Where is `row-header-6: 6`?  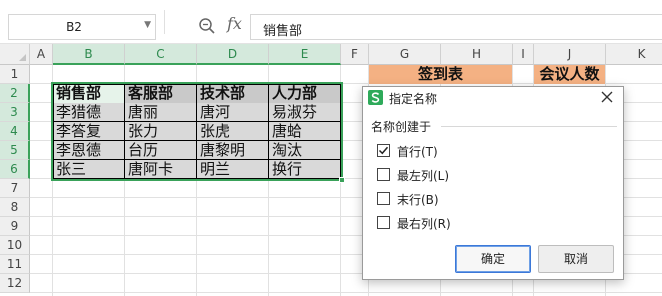
row-header-6: 6 is located at coordinates (15, 169).